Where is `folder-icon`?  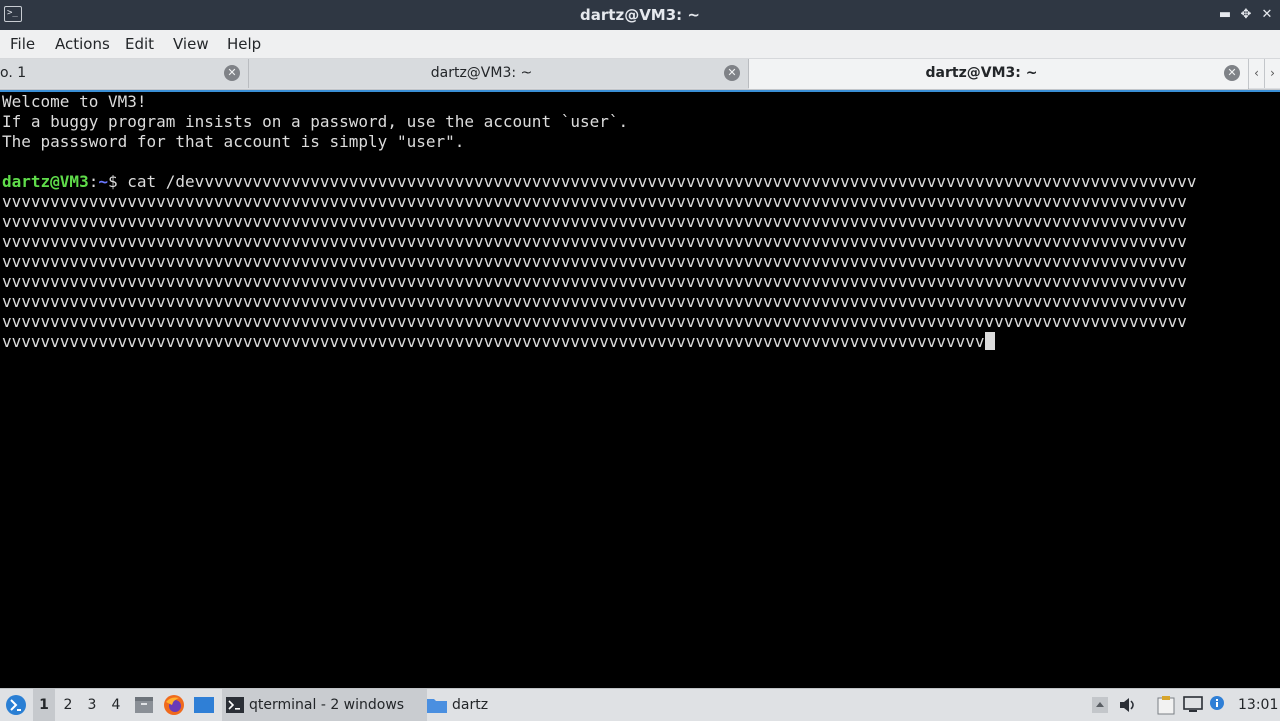
folder-icon is located at coordinates (437, 706).